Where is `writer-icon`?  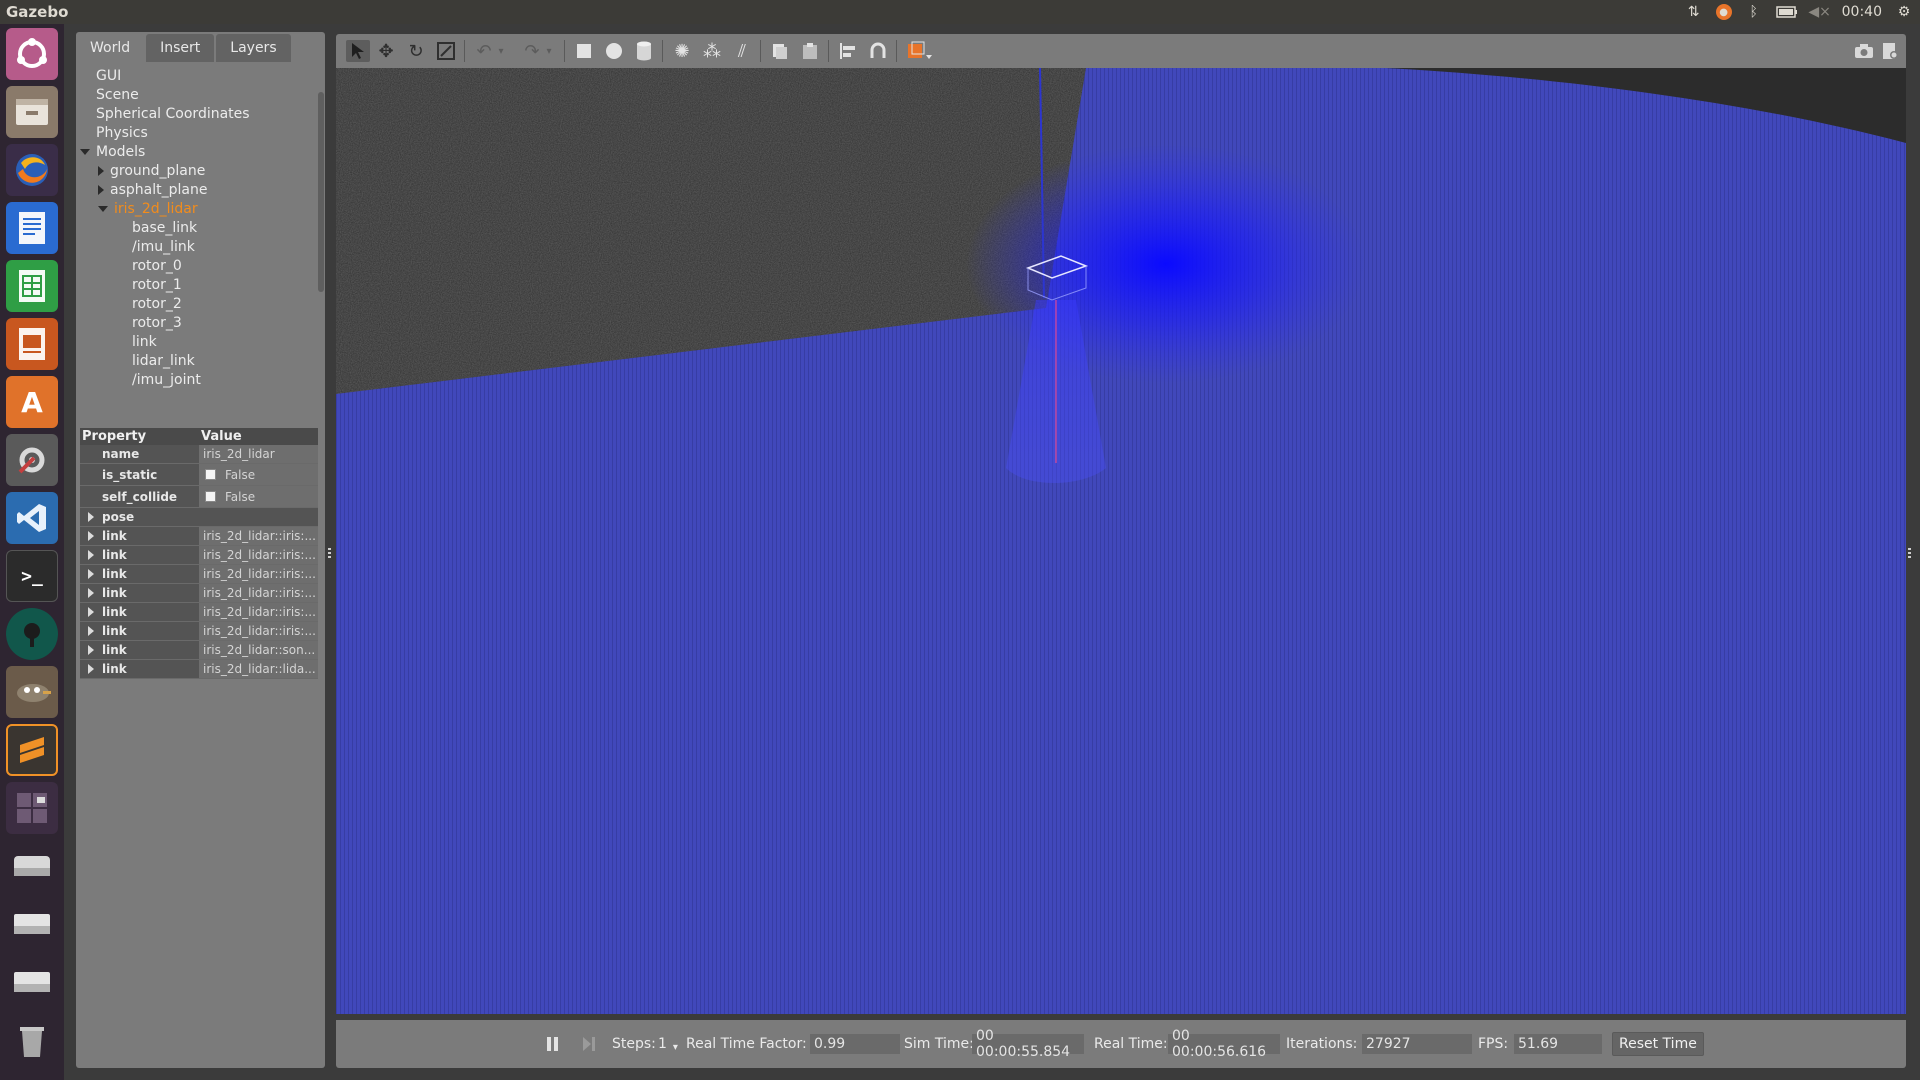
writer-icon is located at coordinates (32, 228).